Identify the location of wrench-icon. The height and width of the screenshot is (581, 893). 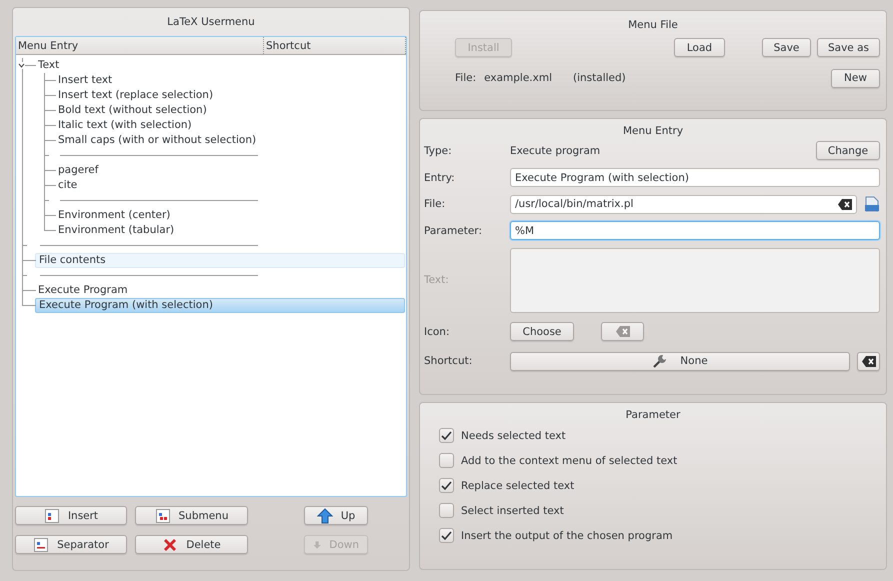
(660, 361).